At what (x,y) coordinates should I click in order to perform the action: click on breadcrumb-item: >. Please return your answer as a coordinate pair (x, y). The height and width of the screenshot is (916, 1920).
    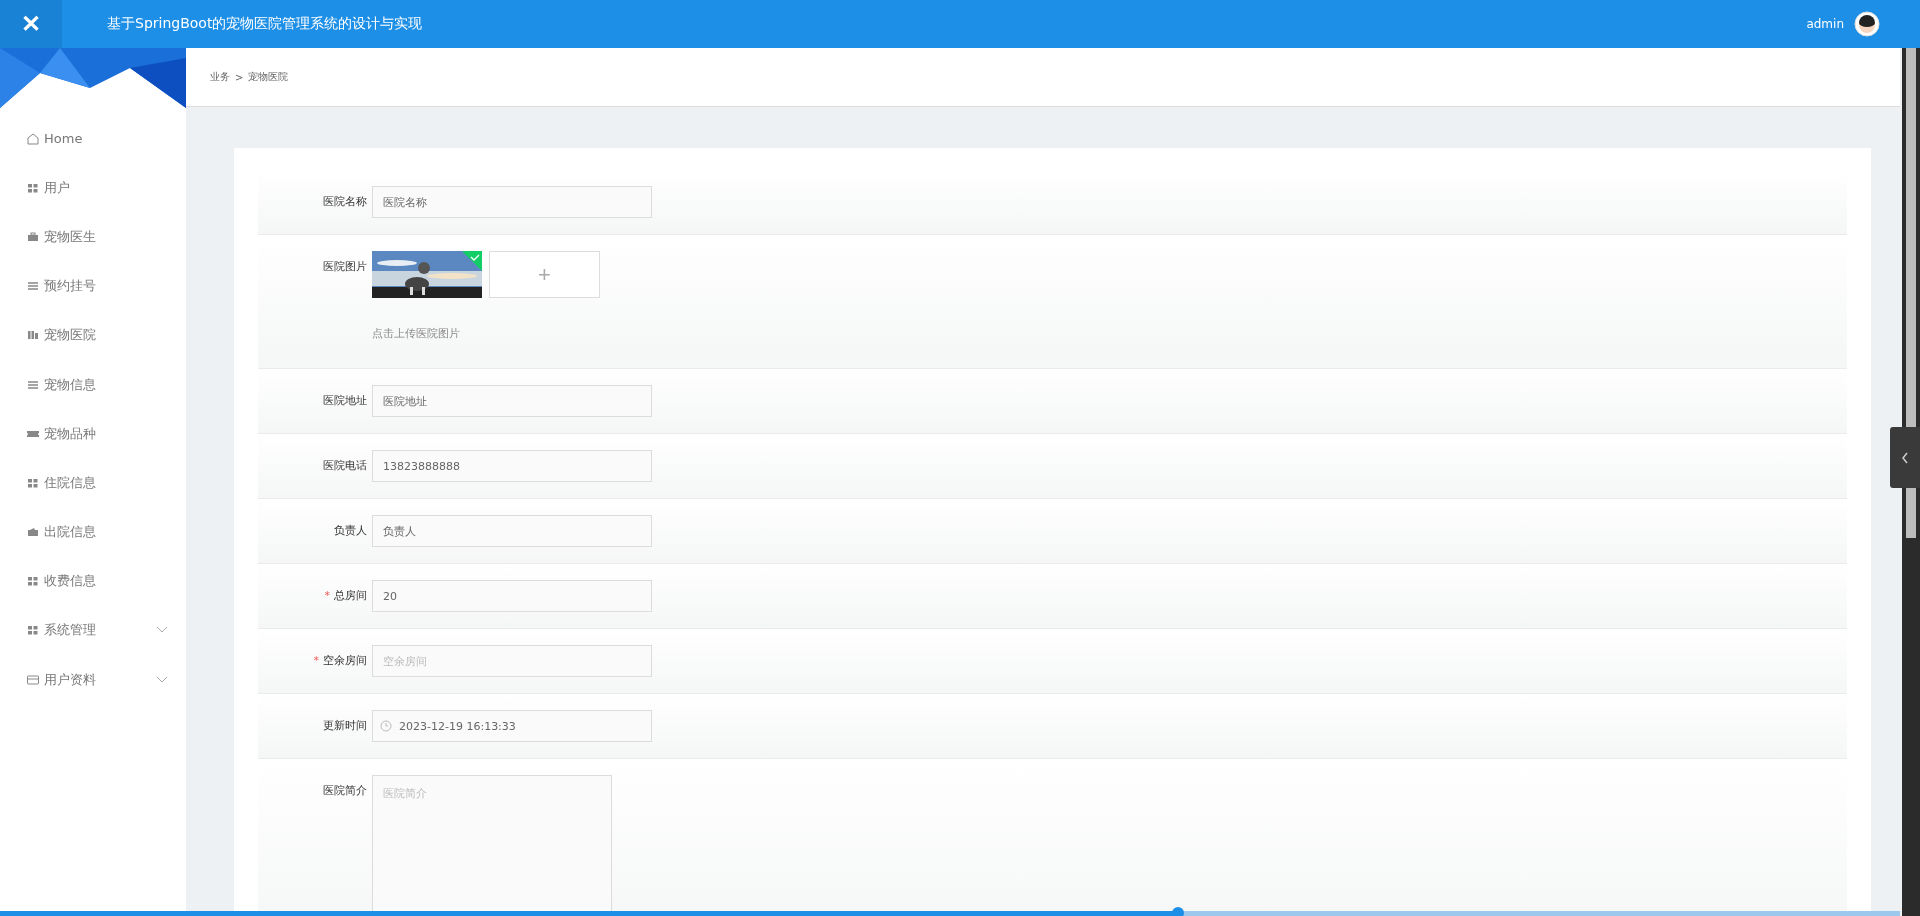
    Looking at the image, I should click on (239, 77).